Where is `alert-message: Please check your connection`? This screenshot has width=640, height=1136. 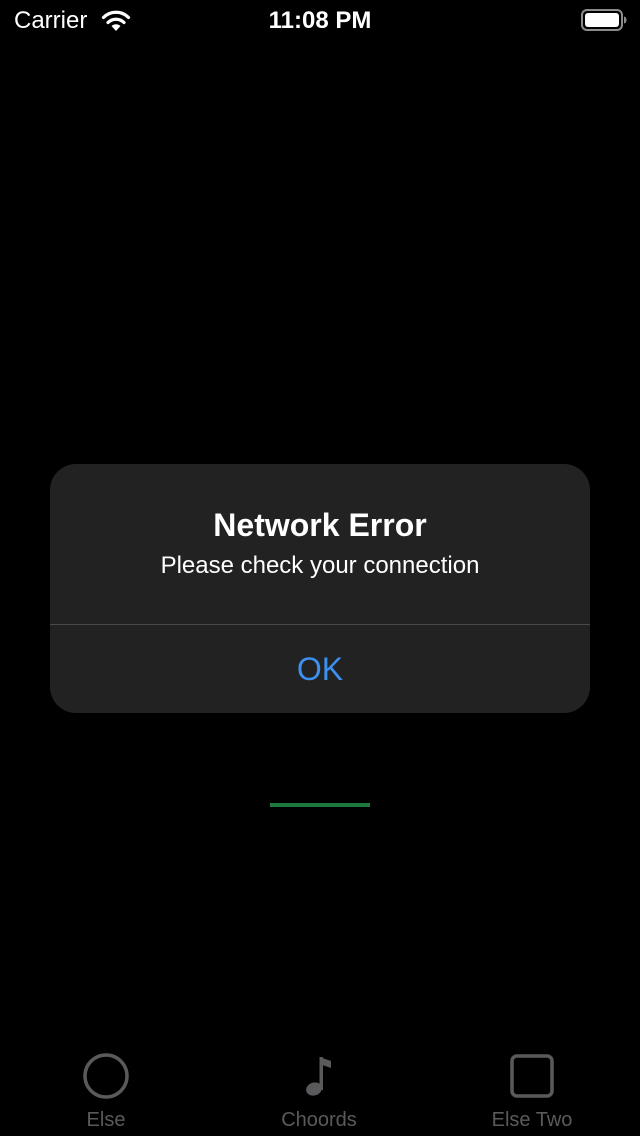
alert-message: Please check your connection is located at coordinates (320, 565).